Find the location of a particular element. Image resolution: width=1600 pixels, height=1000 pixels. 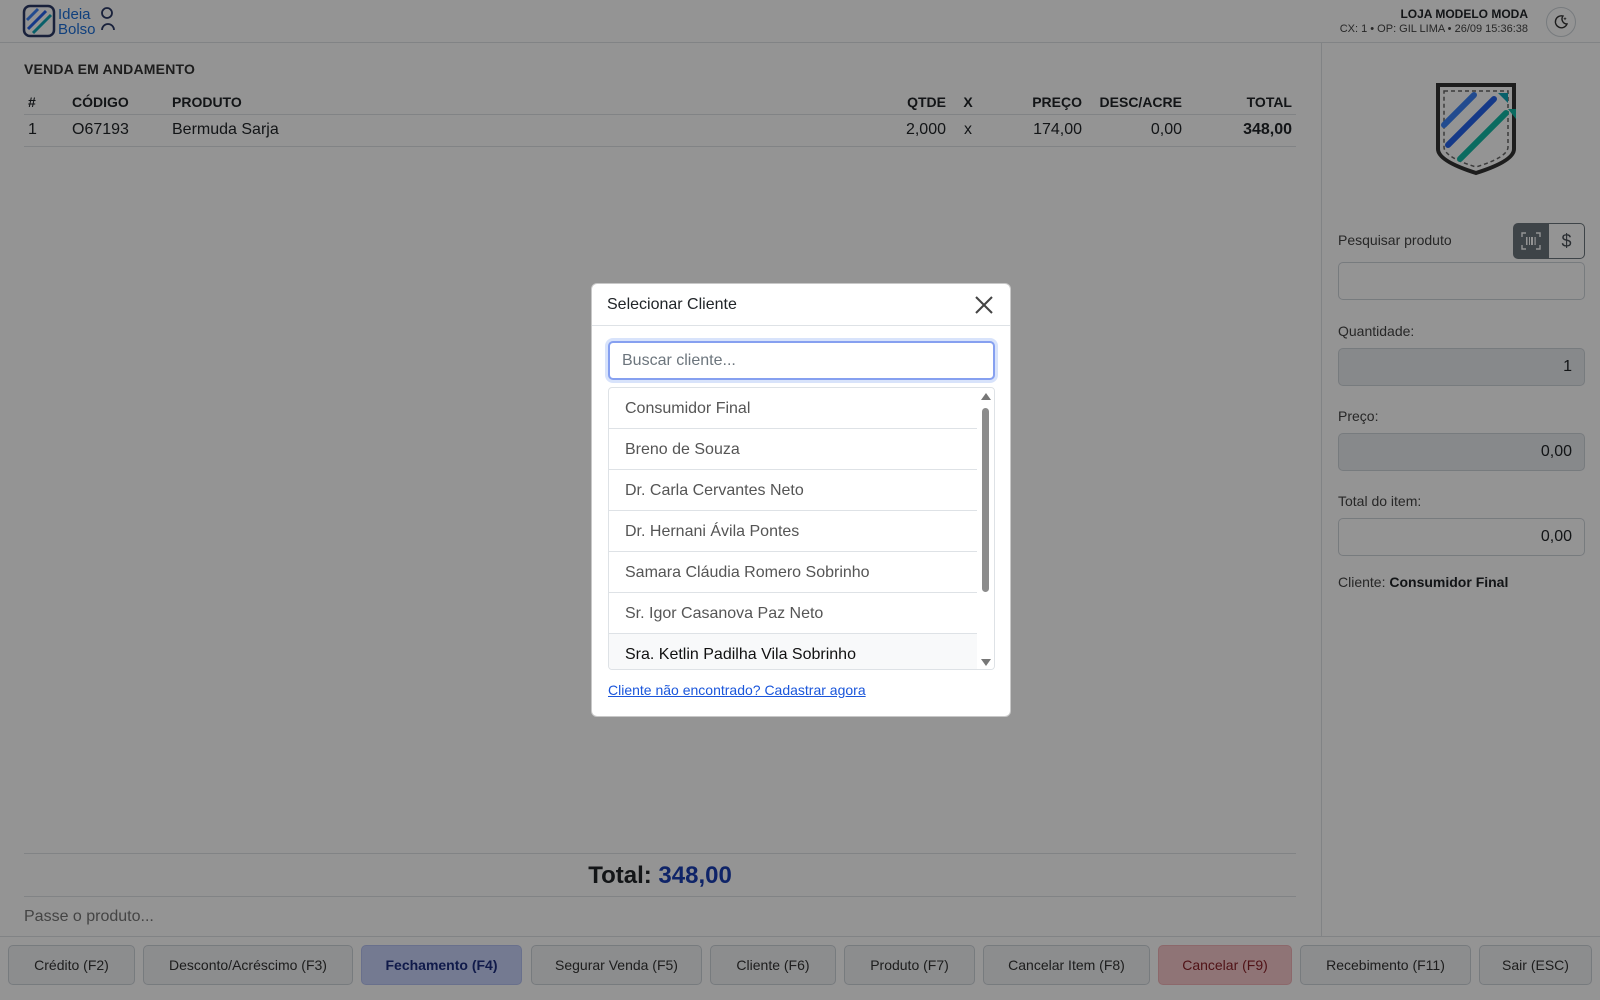

client-list-scrollbar is located at coordinates (985, 528).